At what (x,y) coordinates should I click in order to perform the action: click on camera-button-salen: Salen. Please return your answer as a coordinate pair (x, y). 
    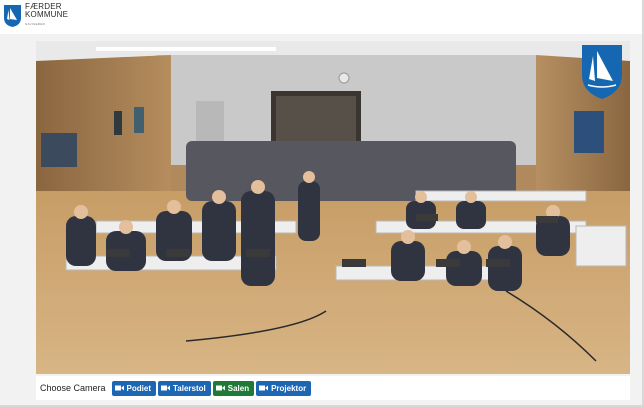
    Looking at the image, I should click on (233, 388).